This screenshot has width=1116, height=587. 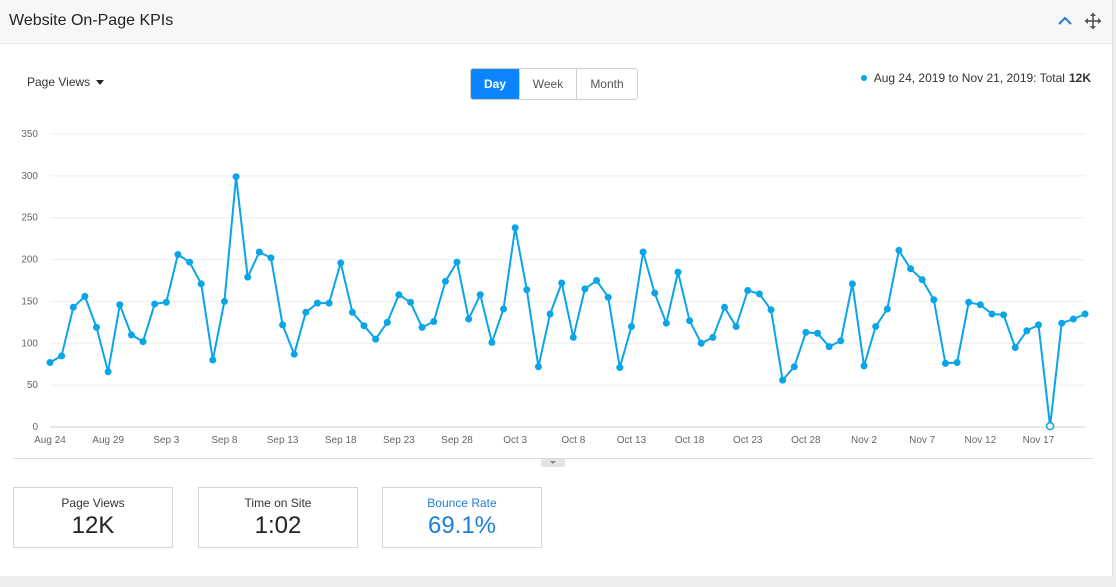 What do you see at coordinates (93, 525) in the screenshot?
I see `kpi-value: 12K` at bounding box center [93, 525].